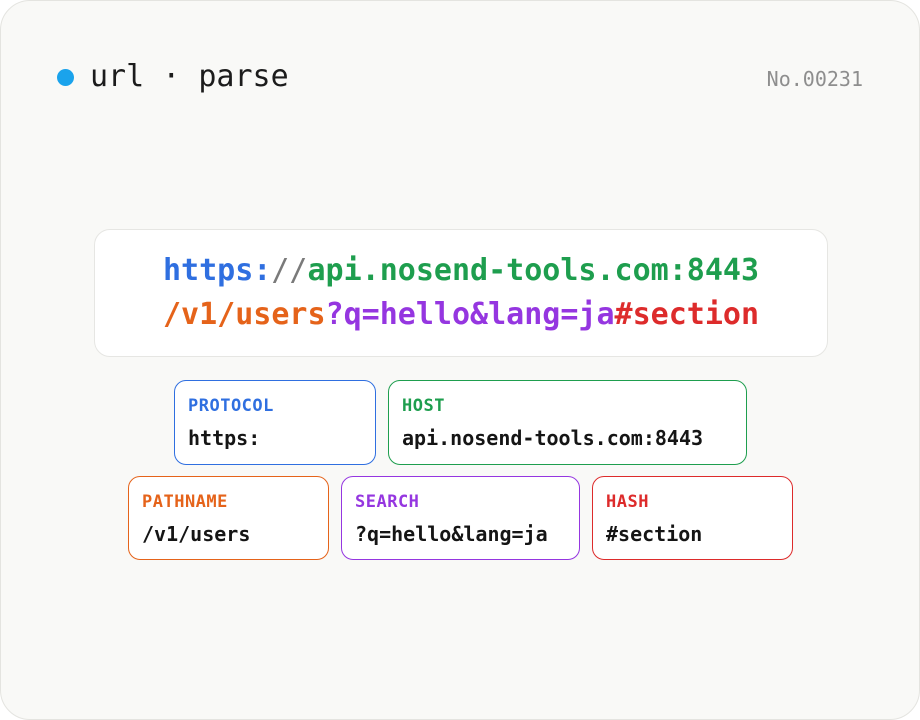  Describe the element at coordinates (627, 502) in the screenshot. I see `hash-label: HASH` at that location.